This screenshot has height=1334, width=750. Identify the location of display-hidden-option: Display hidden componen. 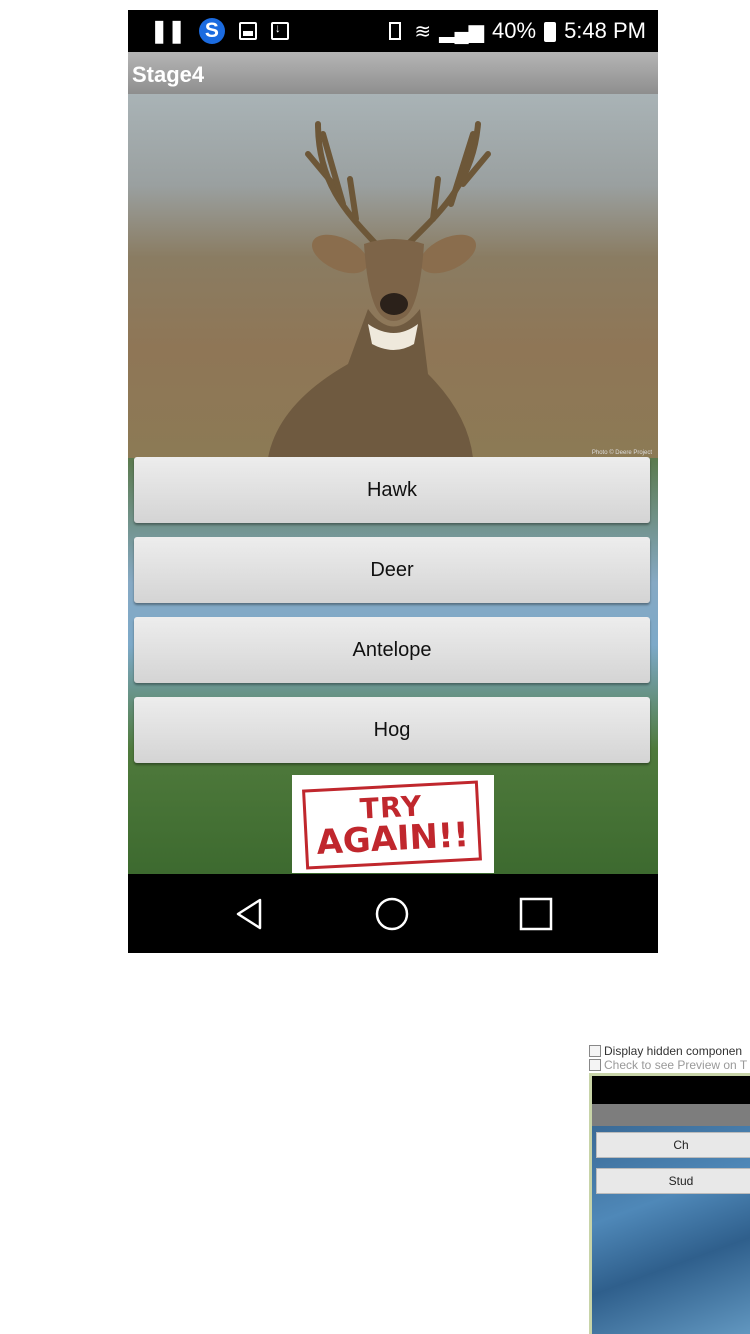
(665, 1051).